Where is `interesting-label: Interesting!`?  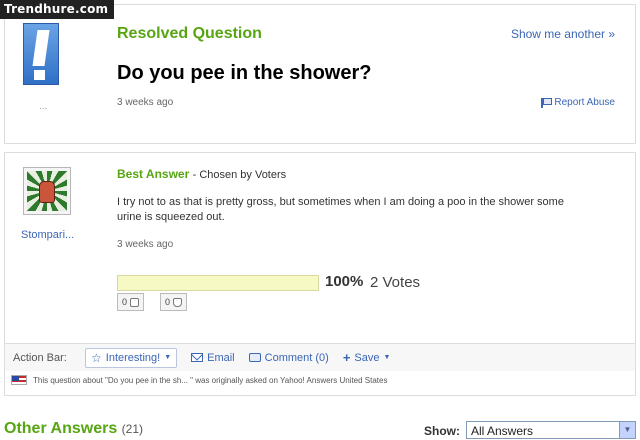 interesting-label: Interesting! is located at coordinates (133, 357).